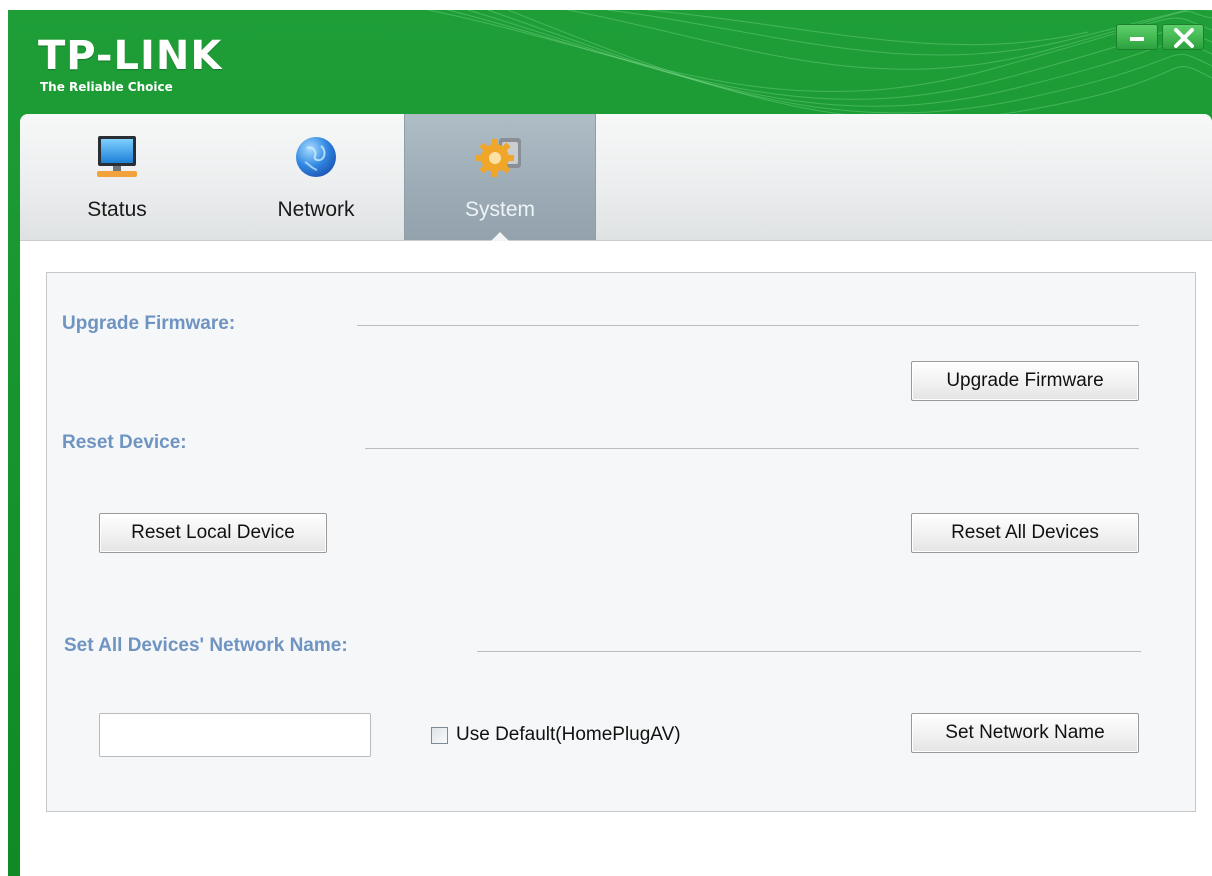 Image resolution: width=1212 pixels, height=876 pixels. What do you see at coordinates (235, 735) in the screenshot?
I see `network-name-input` at bounding box center [235, 735].